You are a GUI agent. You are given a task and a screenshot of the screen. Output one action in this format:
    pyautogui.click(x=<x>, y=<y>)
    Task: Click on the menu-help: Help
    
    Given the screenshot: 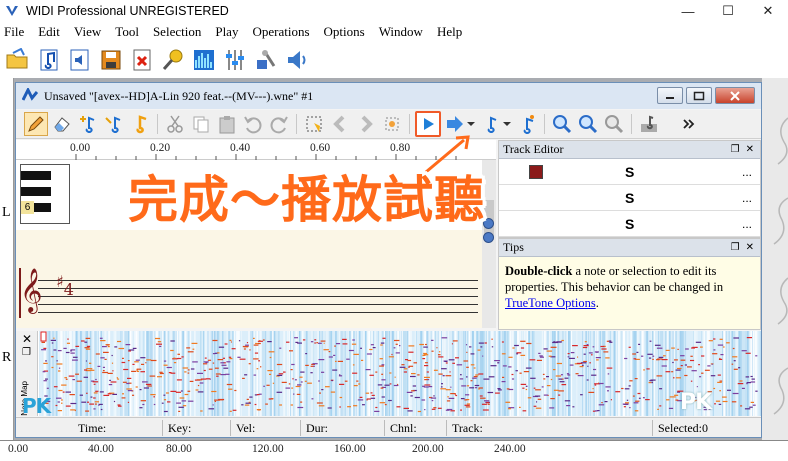 What is the action you would take?
    pyautogui.click(x=449, y=32)
    